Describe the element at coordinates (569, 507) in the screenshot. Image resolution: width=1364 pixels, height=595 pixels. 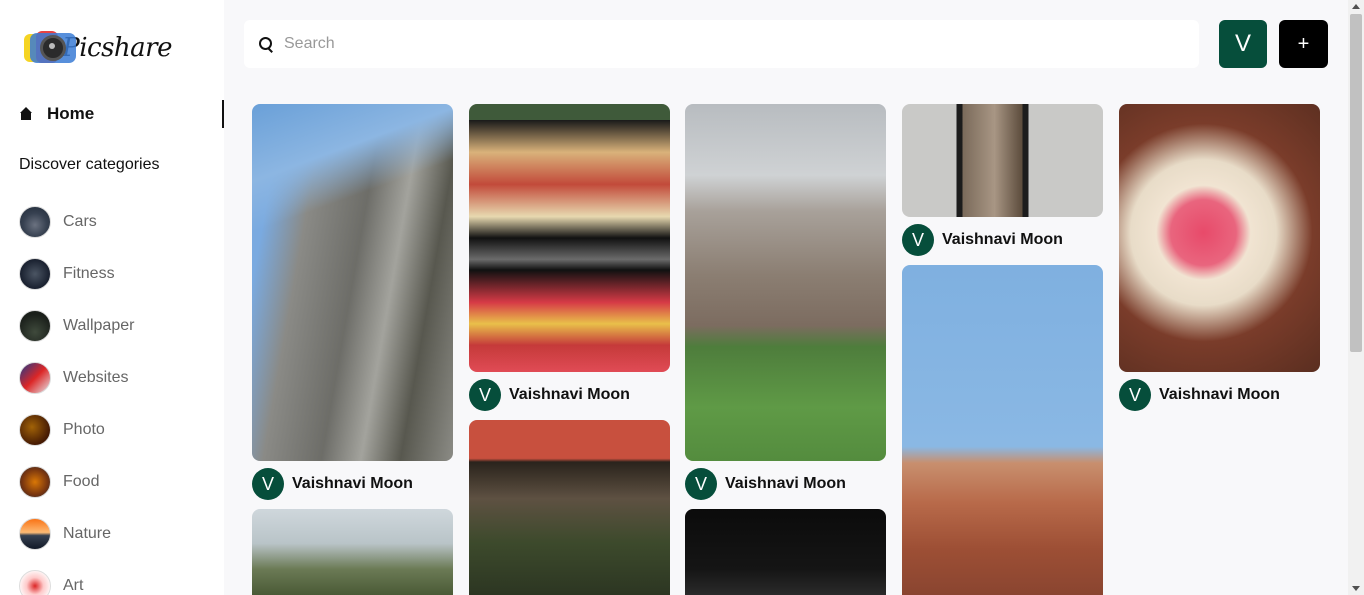
I see `pin-image-bookstore` at that location.